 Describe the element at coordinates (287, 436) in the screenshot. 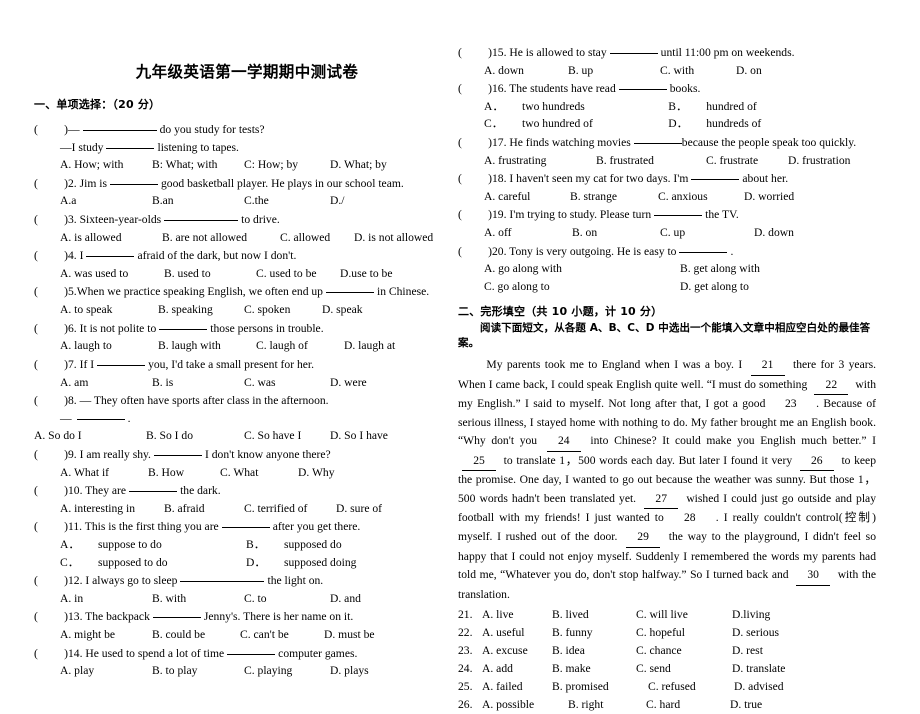

I see `option-c: C. So have I` at that location.